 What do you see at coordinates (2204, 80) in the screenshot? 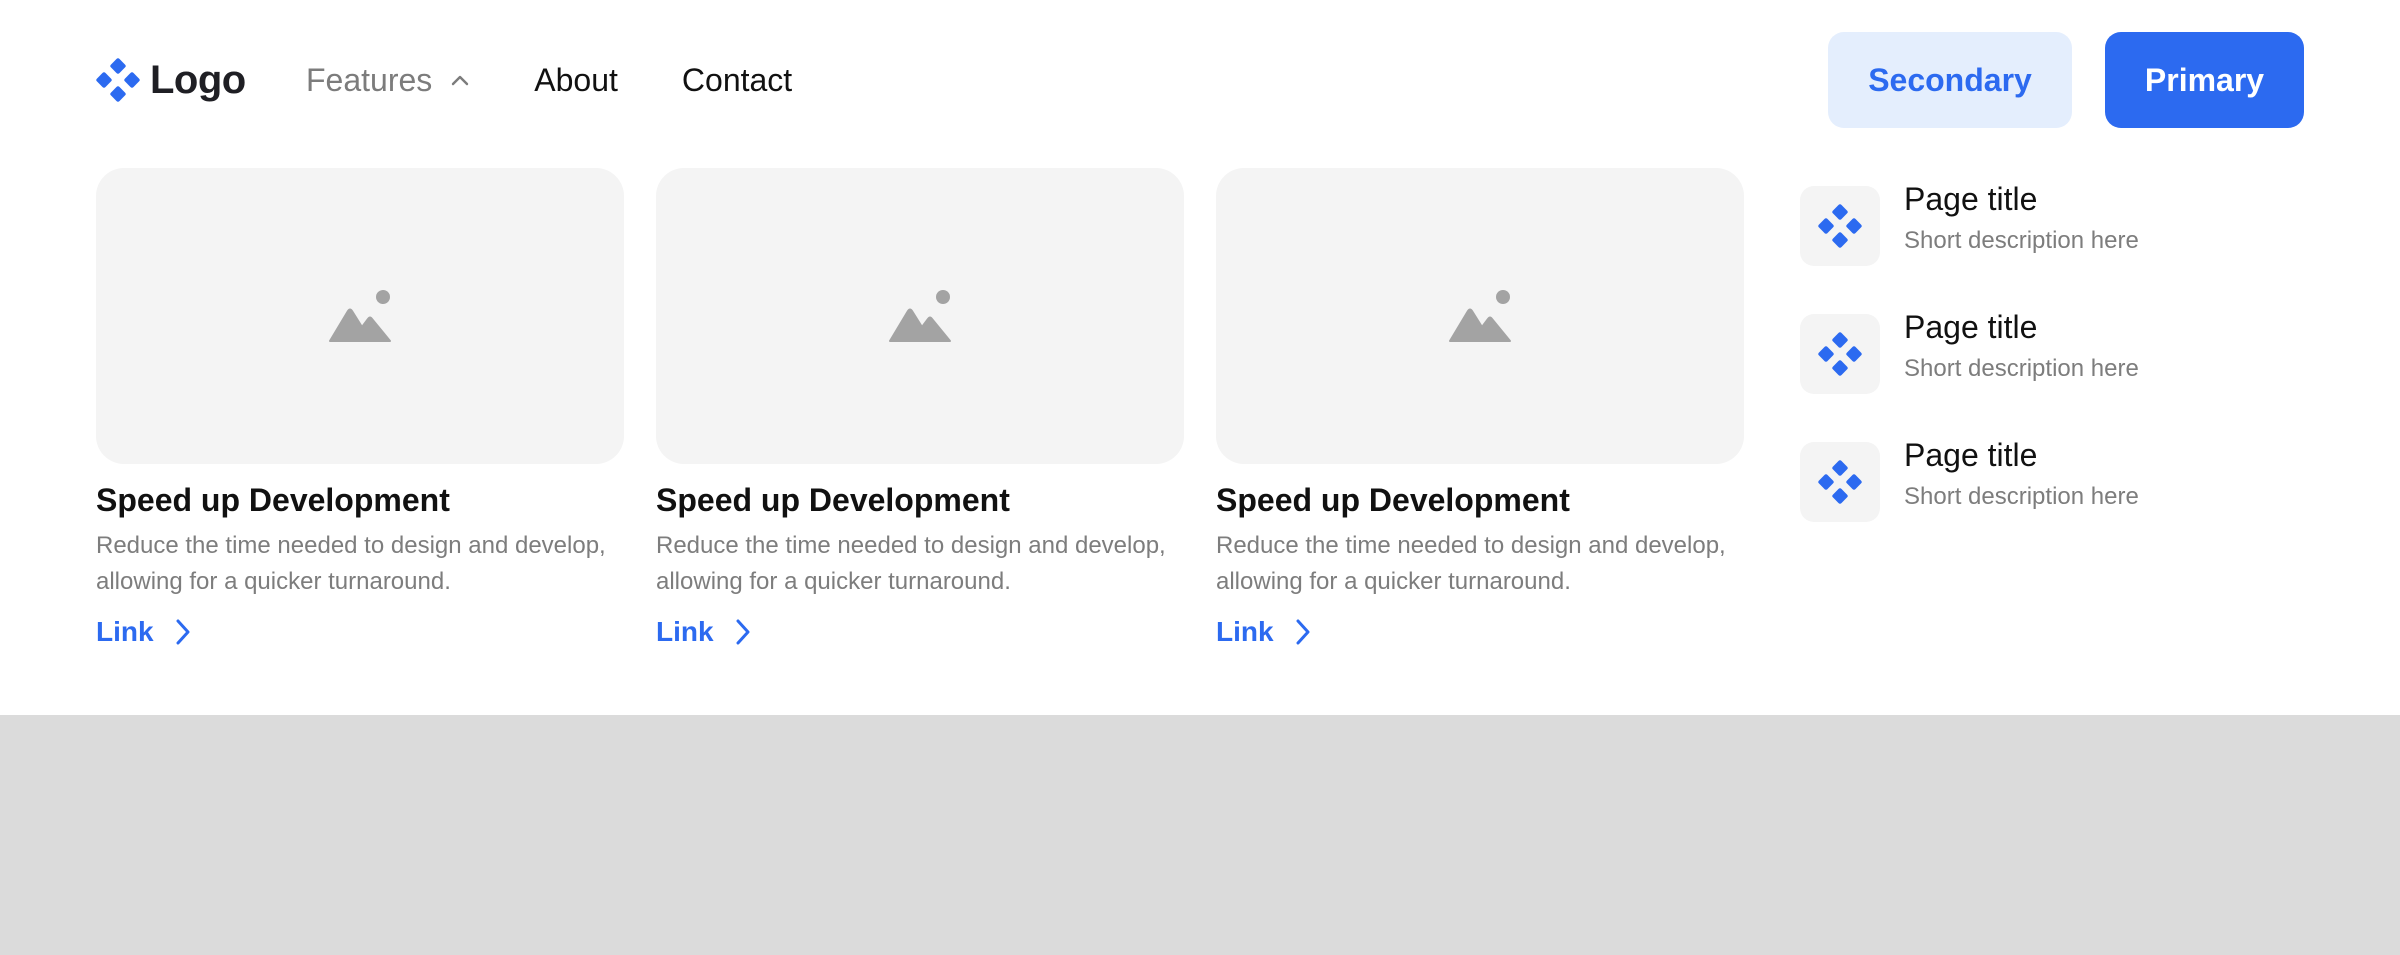
I see `primary-button: Primary` at bounding box center [2204, 80].